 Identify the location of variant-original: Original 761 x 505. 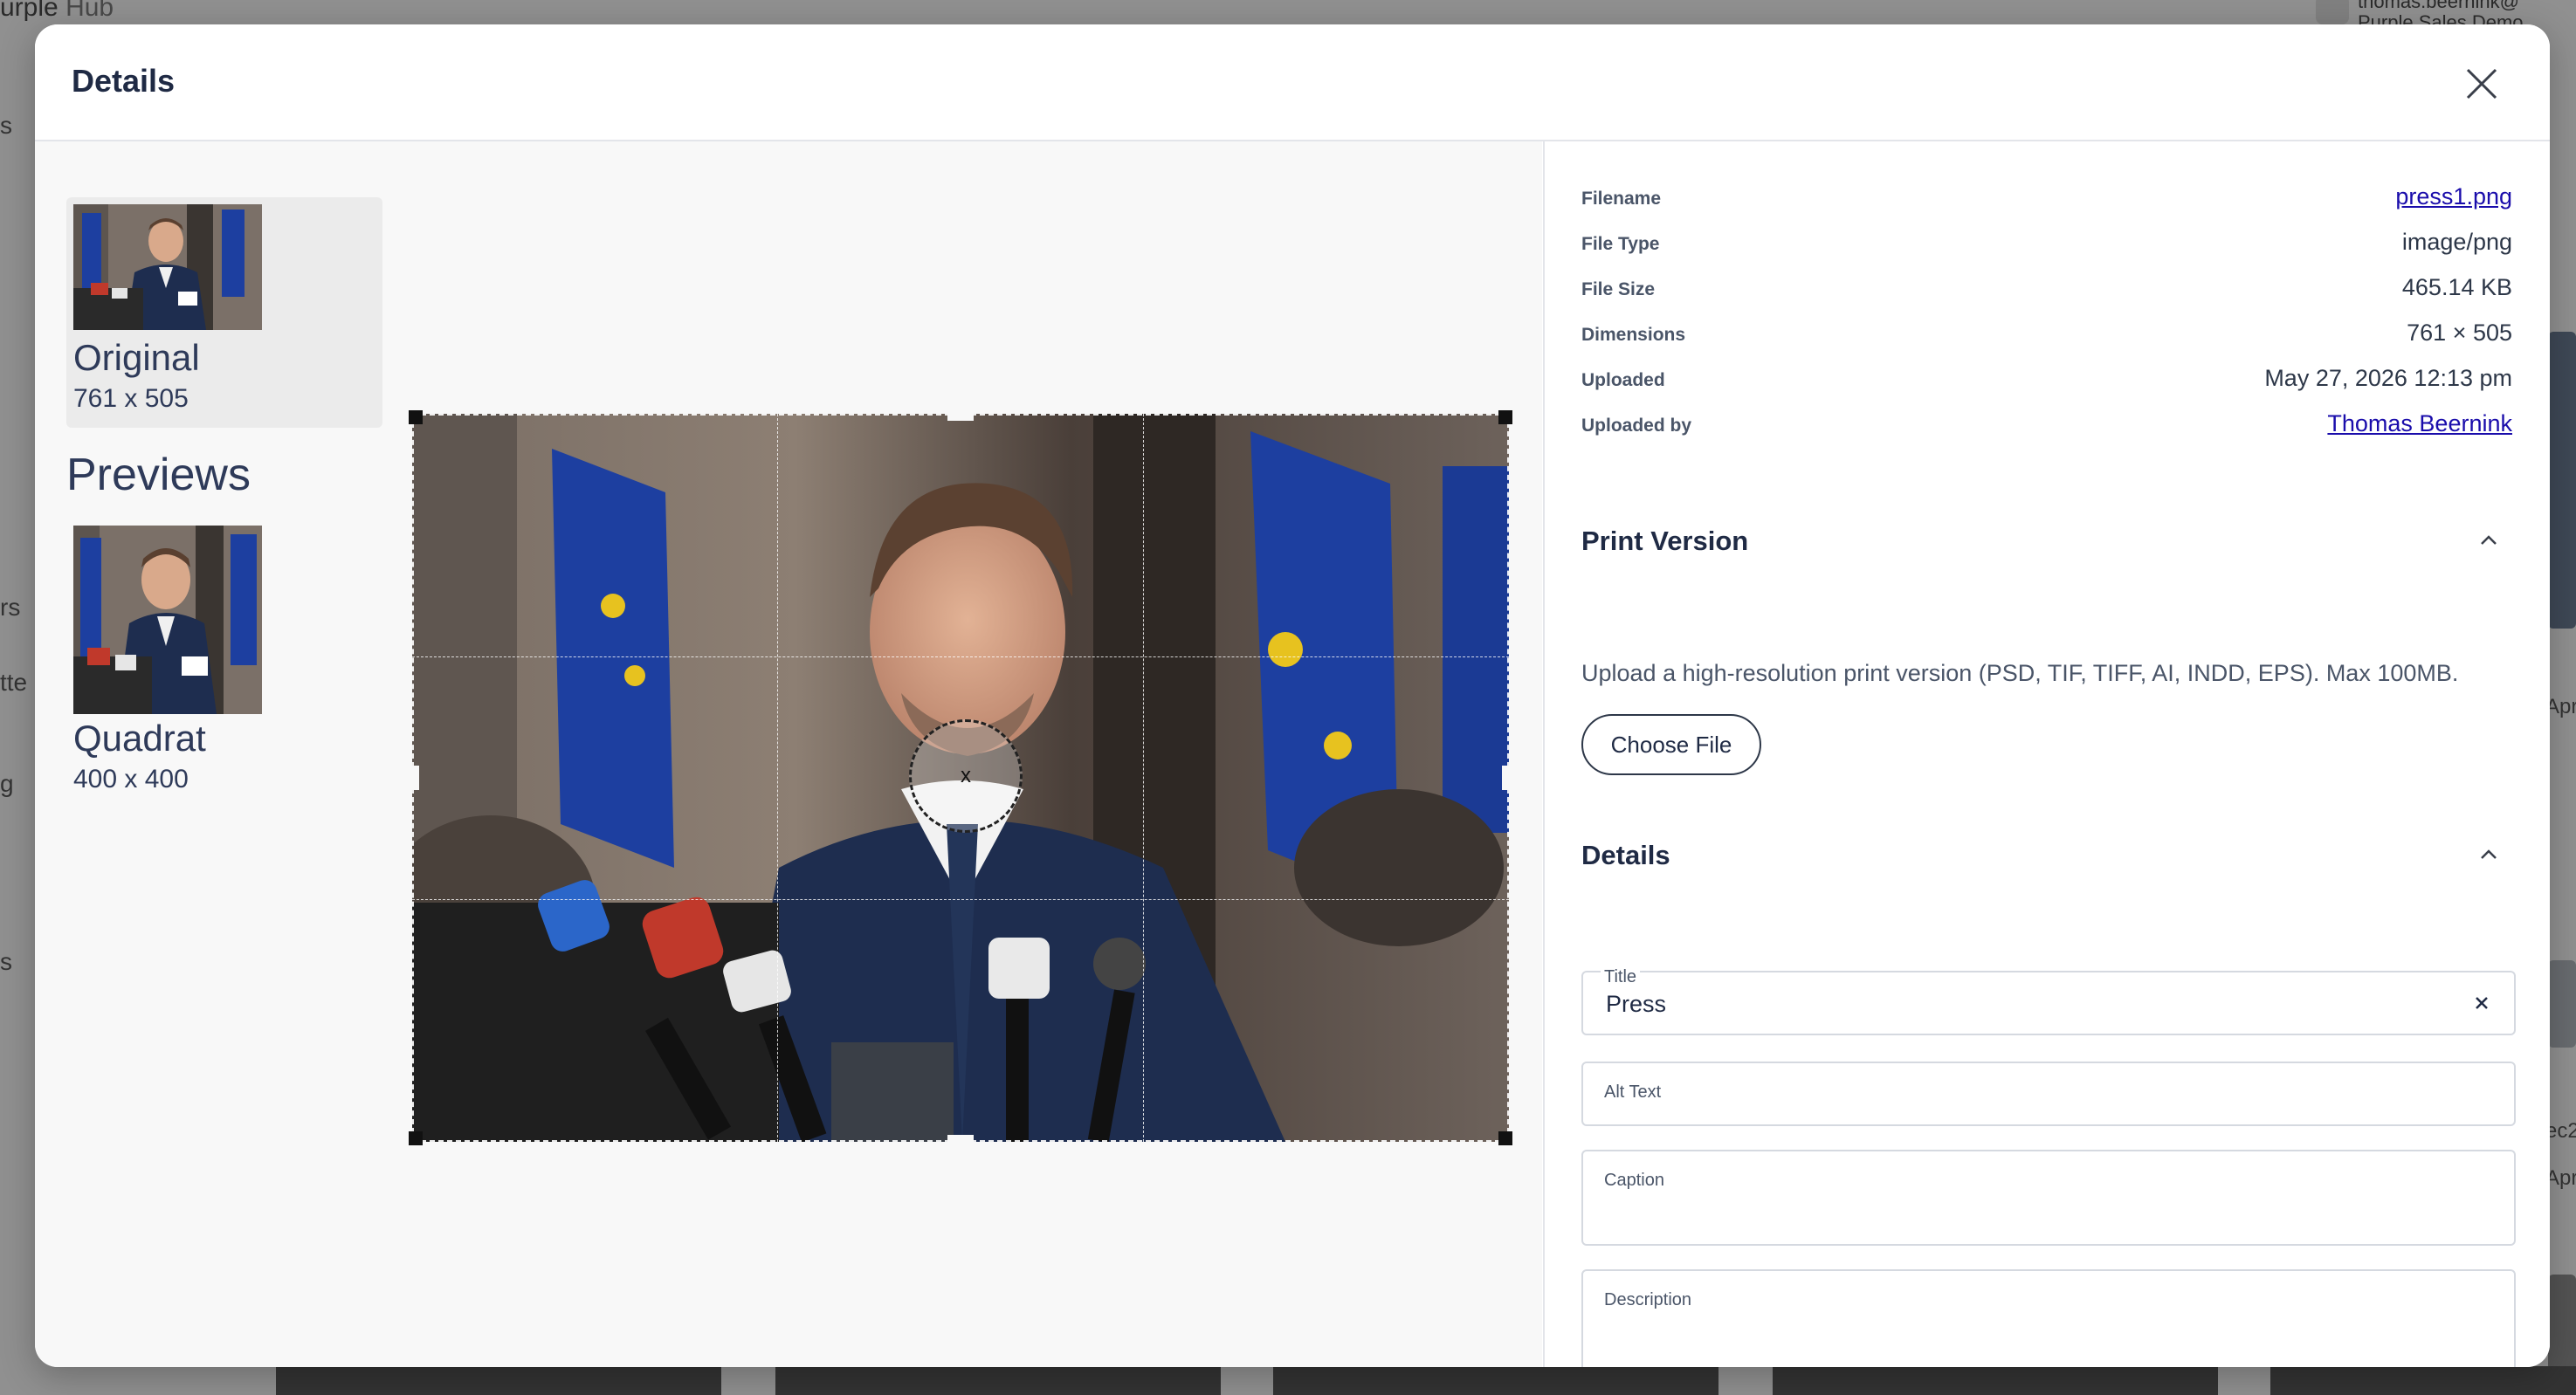
(224, 312).